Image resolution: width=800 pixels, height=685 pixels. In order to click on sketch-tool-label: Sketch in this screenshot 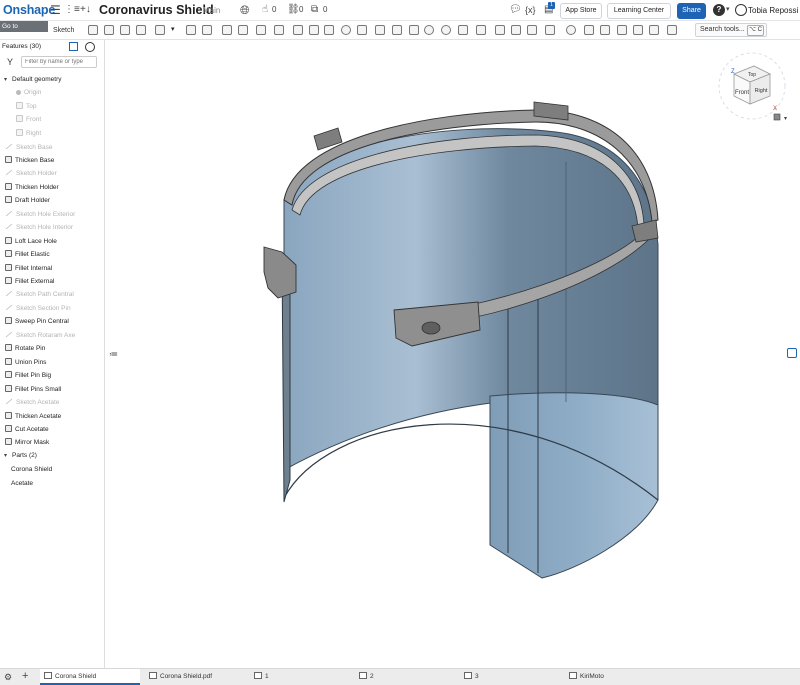, I will do `click(63, 30)`.